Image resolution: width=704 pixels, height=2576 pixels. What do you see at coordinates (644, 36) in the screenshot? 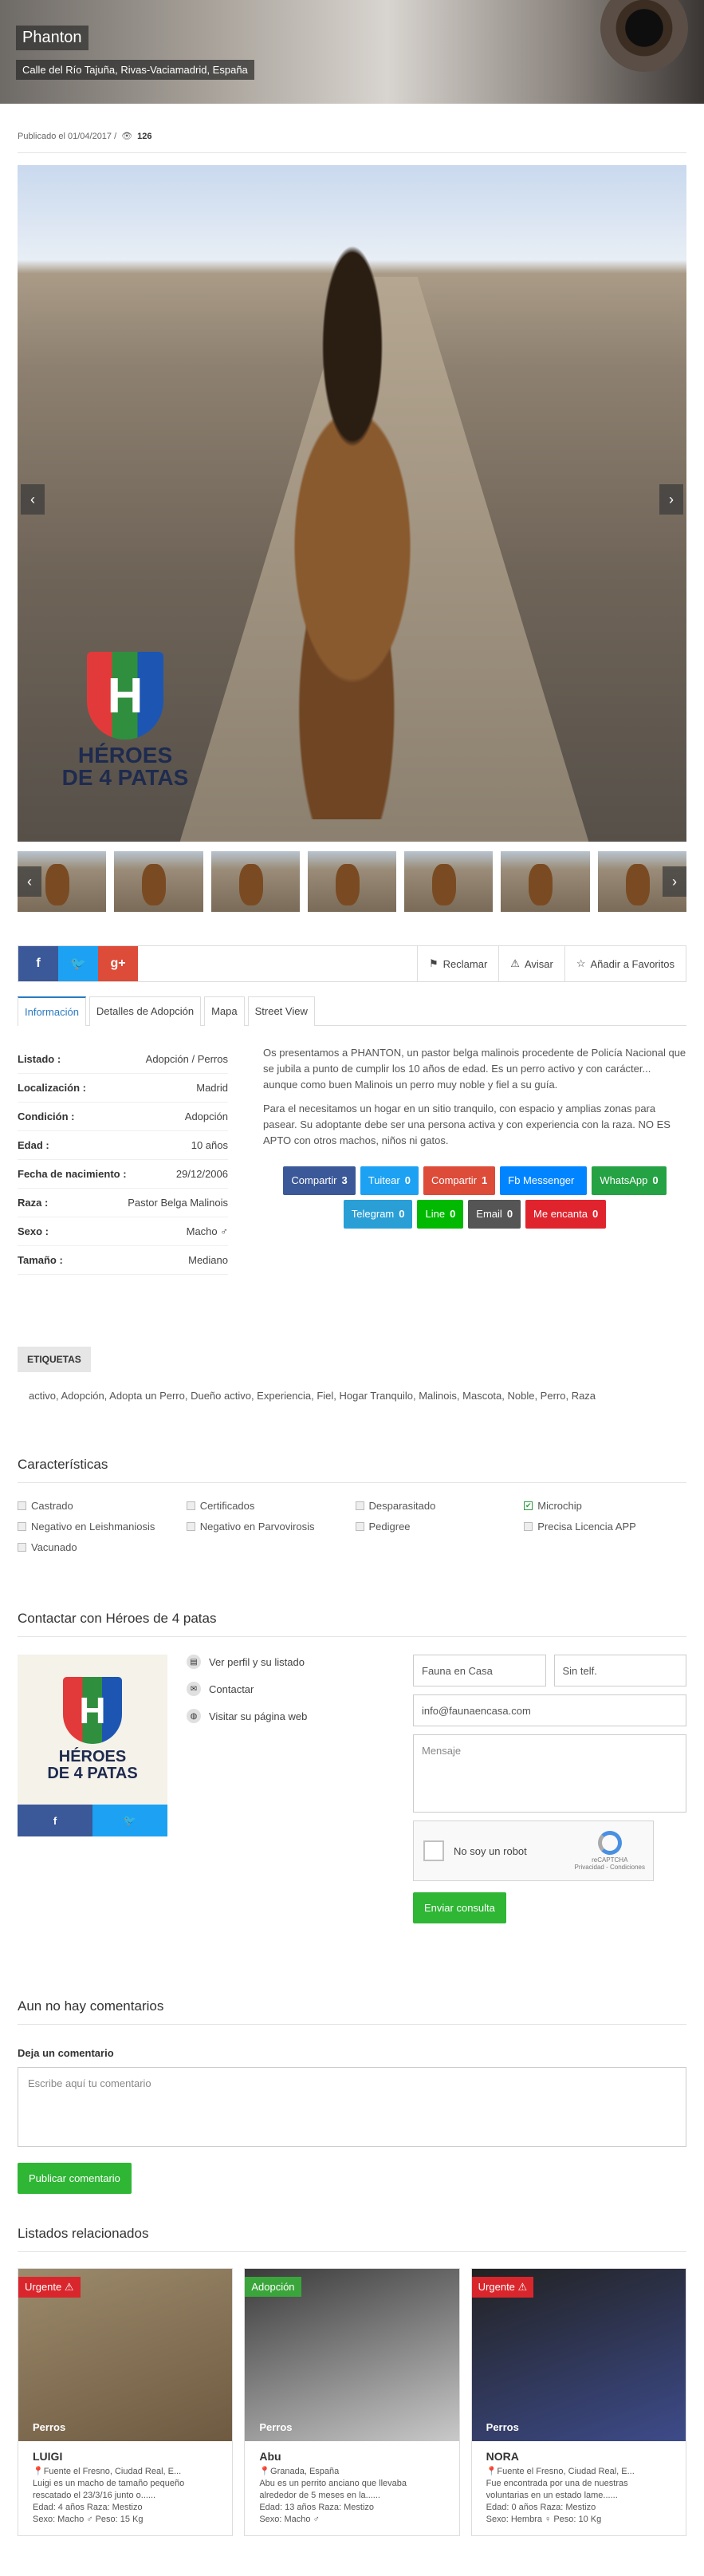
I see `dog-eye-photo` at bounding box center [644, 36].